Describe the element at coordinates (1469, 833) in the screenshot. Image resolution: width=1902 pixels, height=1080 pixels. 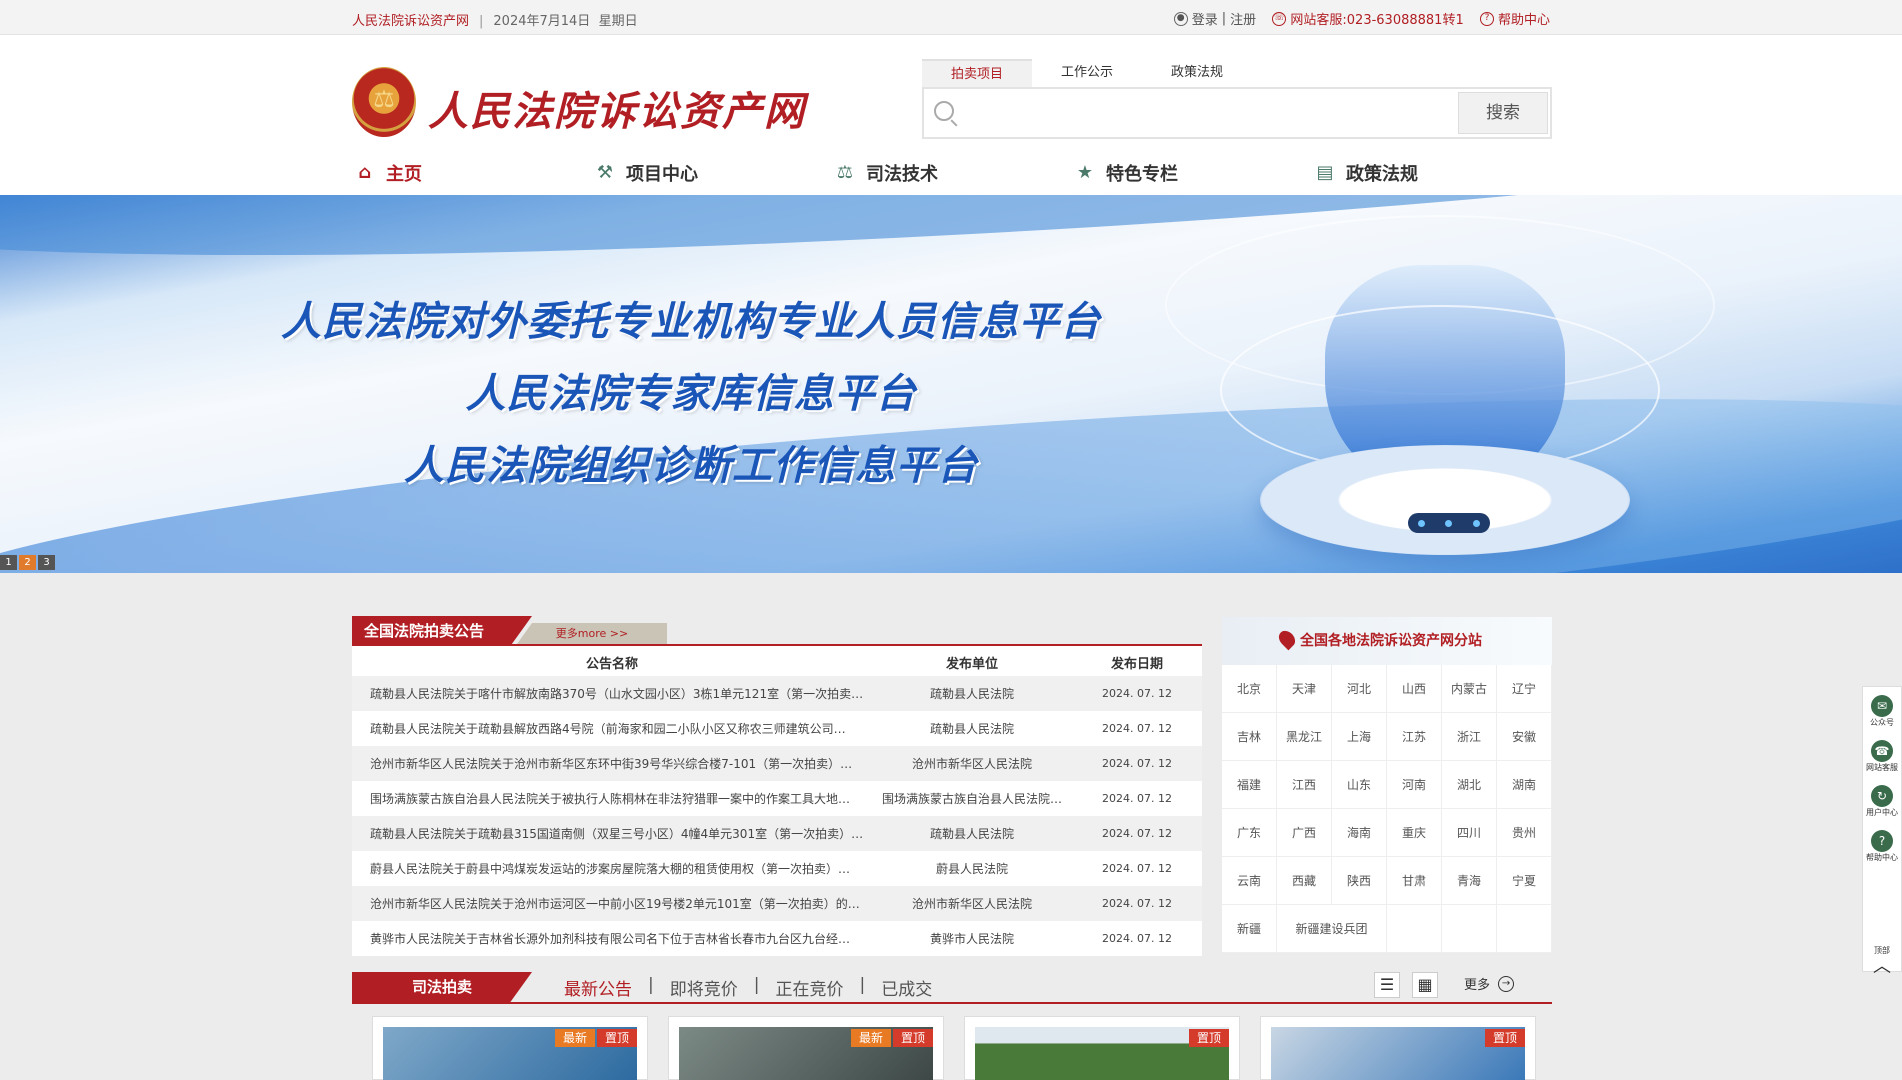
I see `region-link: 四川` at that location.